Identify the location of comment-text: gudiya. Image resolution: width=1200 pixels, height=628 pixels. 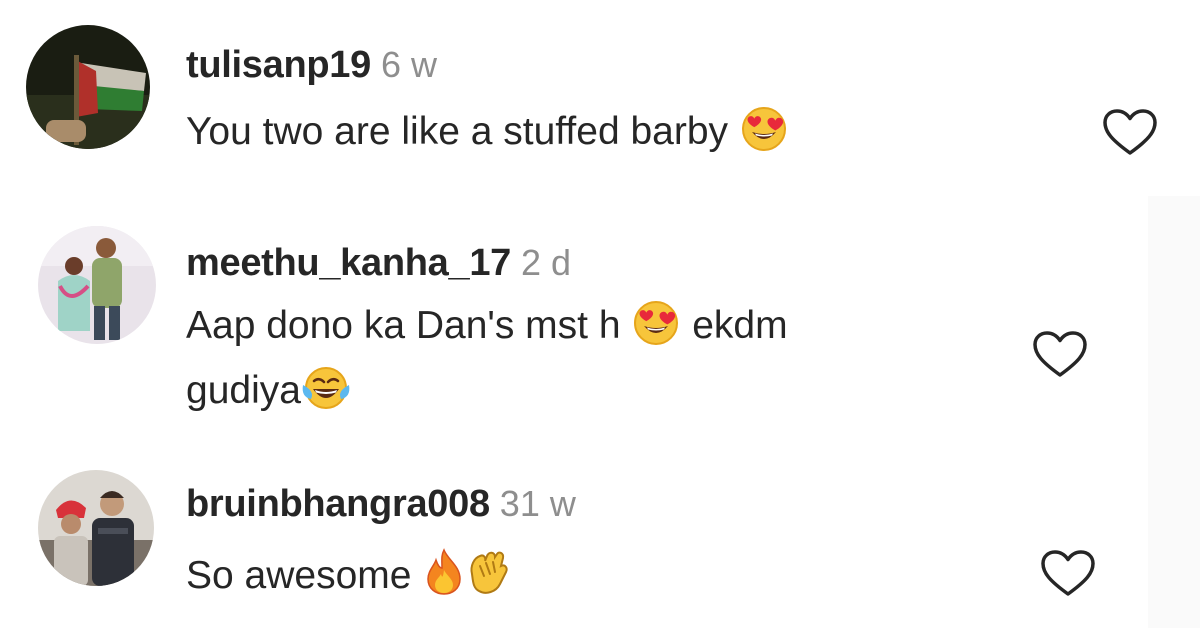
(243, 390).